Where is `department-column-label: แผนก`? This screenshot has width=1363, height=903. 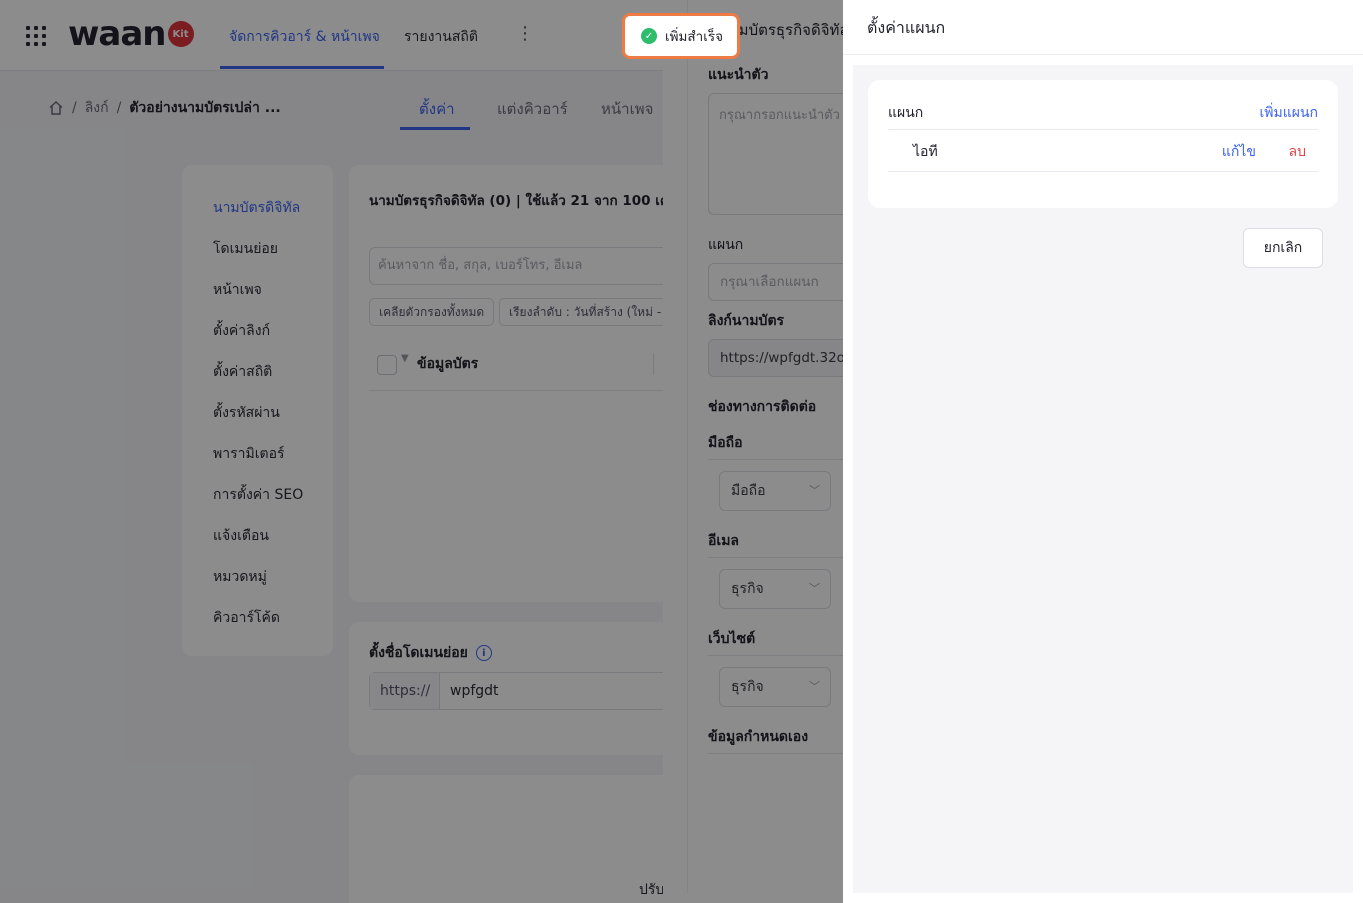
department-column-label: แผนก is located at coordinates (905, 113).